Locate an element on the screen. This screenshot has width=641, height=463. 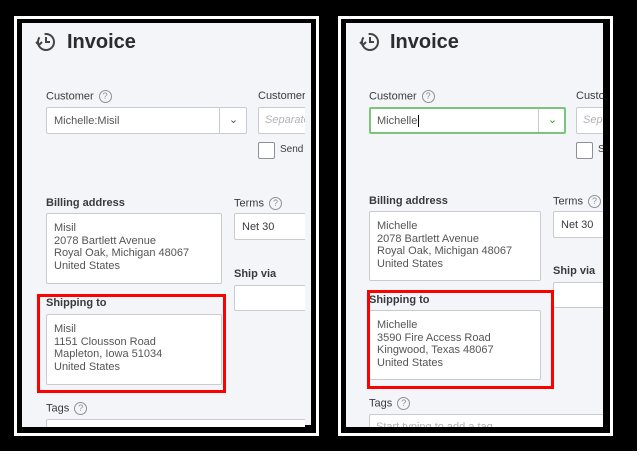
customer-value: Michelle:Misil is located at coordinates (87, 121).